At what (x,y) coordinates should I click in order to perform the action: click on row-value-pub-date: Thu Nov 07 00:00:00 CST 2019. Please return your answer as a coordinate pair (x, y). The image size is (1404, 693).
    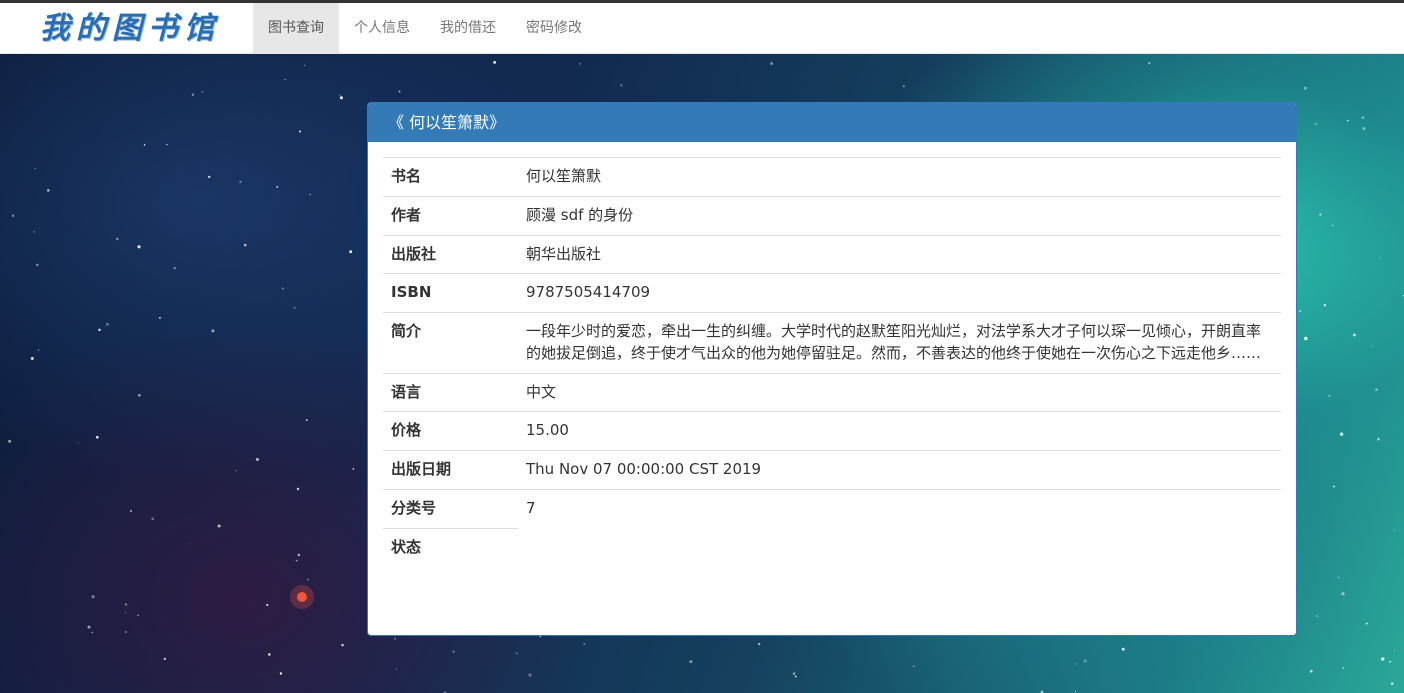
    Looking at the image, I should click on (899, 470).